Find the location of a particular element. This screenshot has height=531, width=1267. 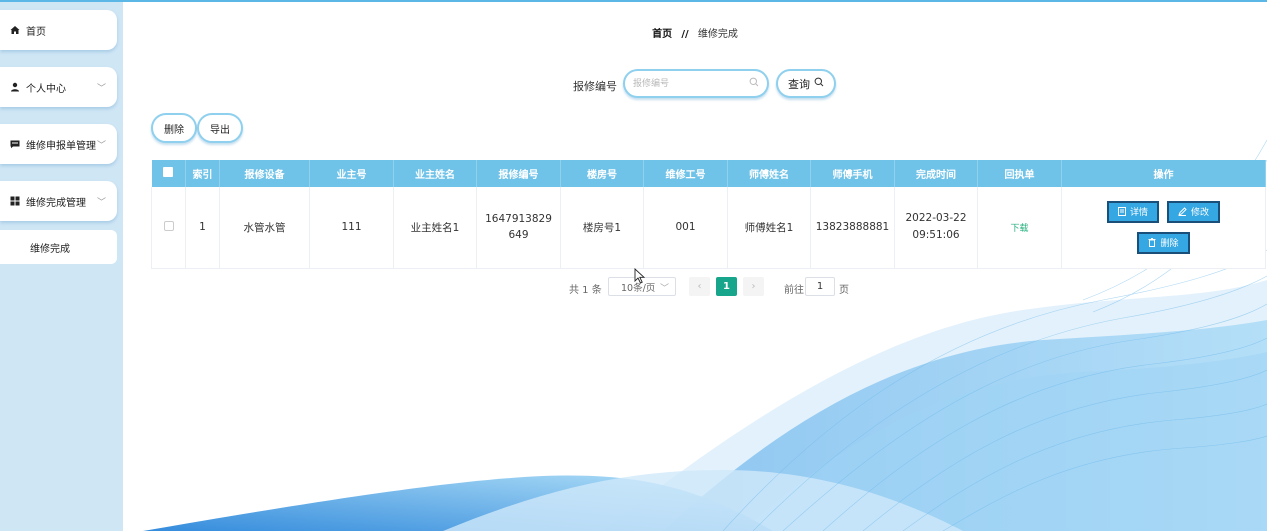

delete-button-label: 删除 is located at coordinates (1169, 244).